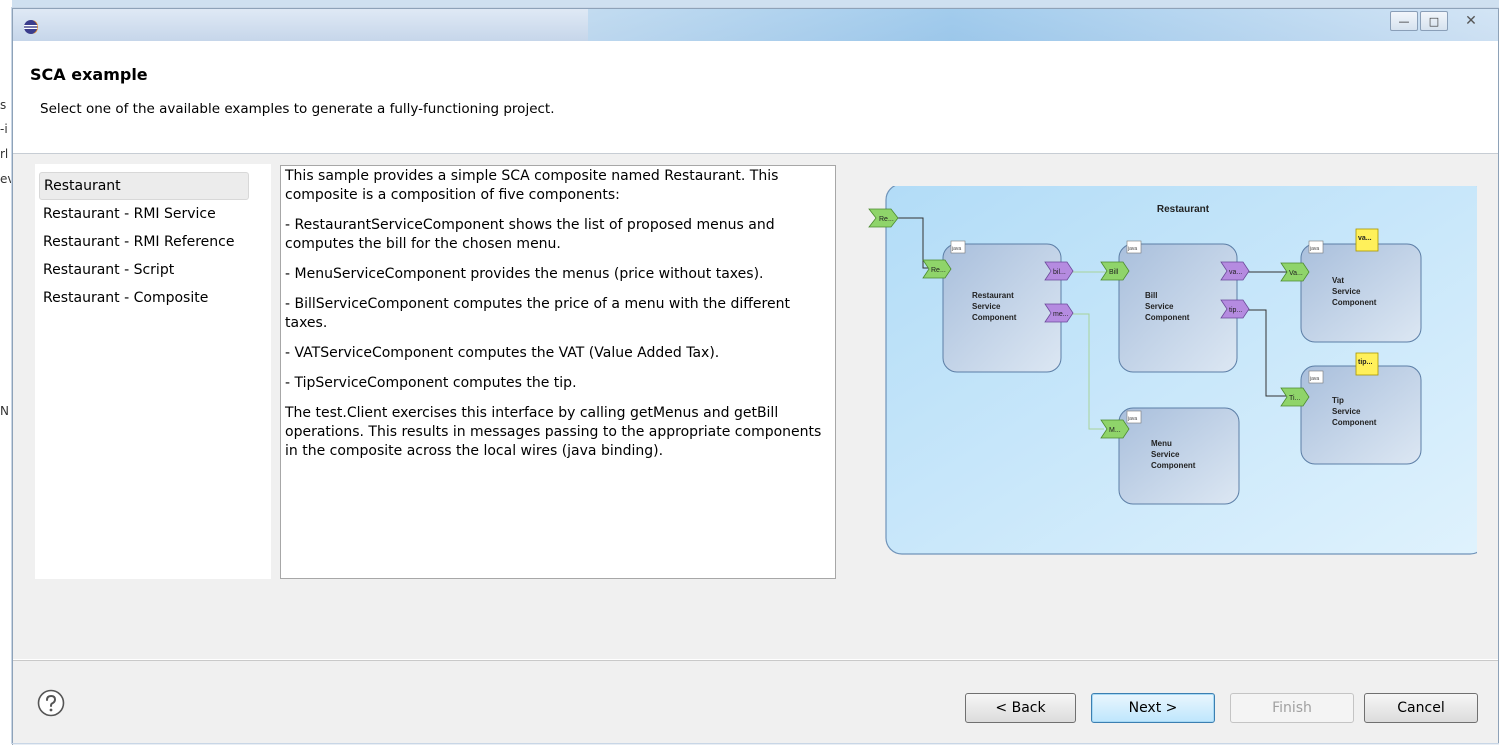 The image size is (1499, 745). What do you see at coordinates (1178, 308) in the screenshot?
I see `bill-service-component` at bounding box center [1178, 308].